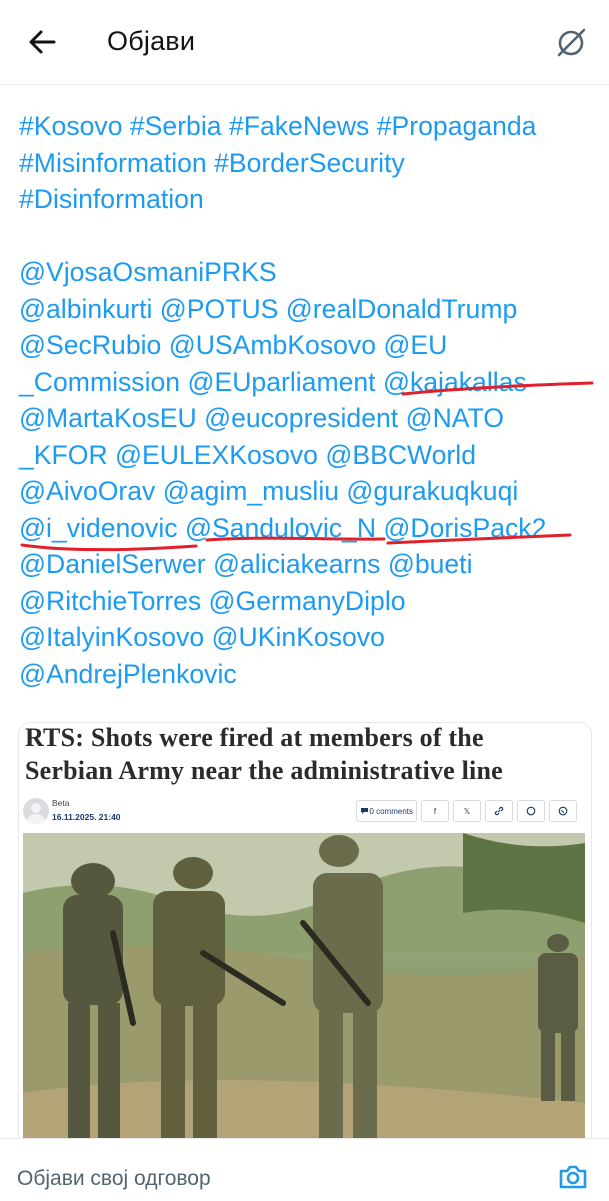 The width and height of the screenshot is (609, 1201). Describe the element at coordinates (151, 41) in the screenshot. I see `page-title: Објави` at that location.